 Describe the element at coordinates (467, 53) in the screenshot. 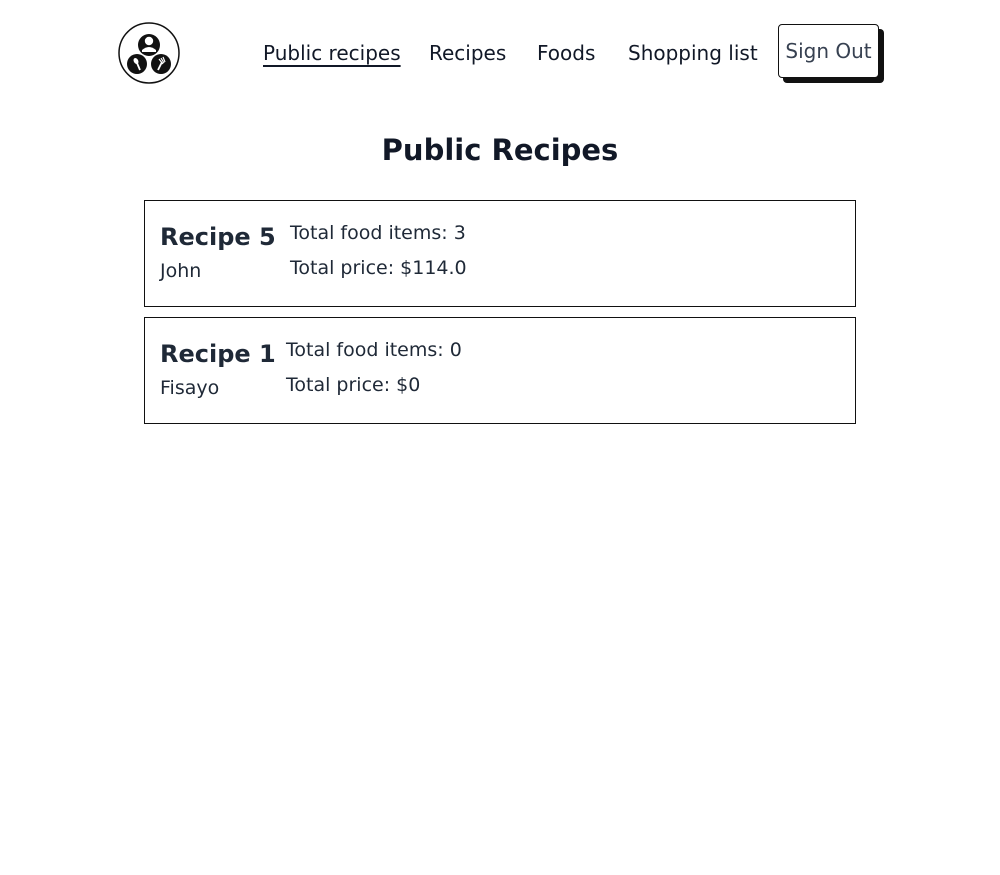

I see `nav-link-recipes: Recipes` at that location.